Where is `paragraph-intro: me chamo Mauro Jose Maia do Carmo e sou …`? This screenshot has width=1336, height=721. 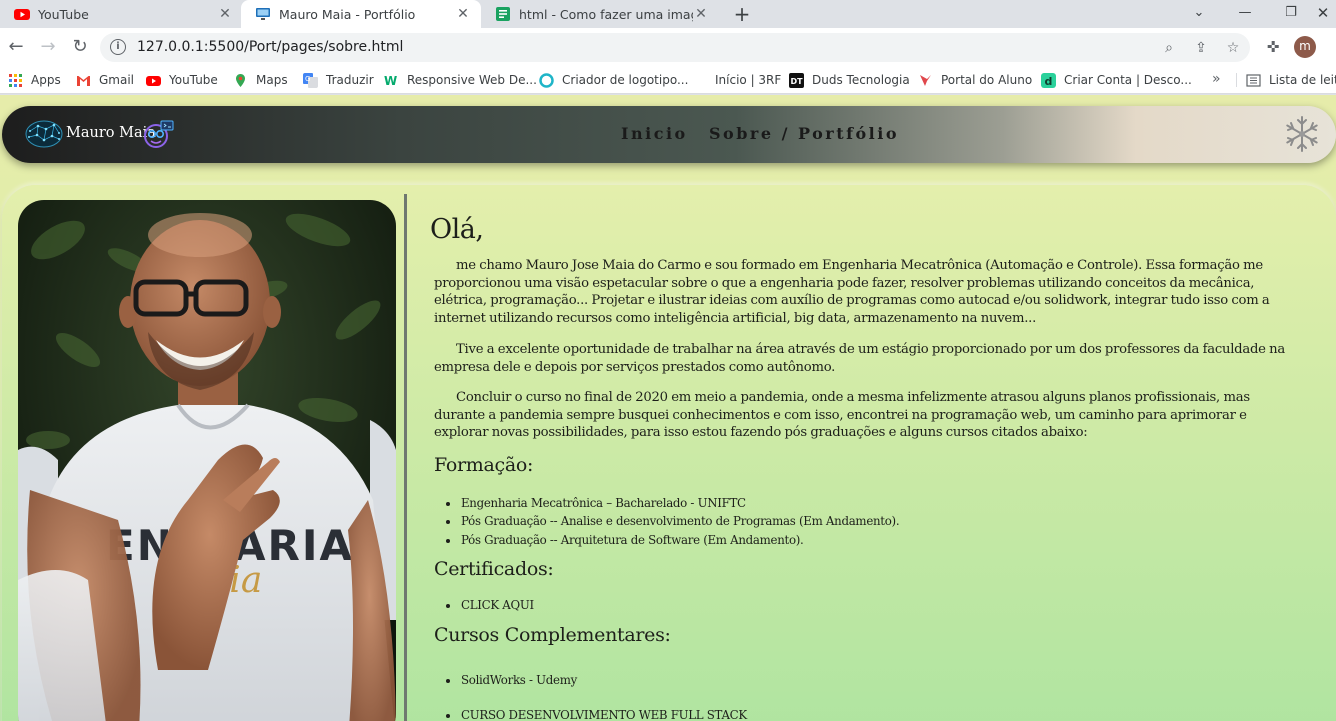
paragraph-intro: me chamo Mauro Jose Maia do Carmo e sou … is located at coordinates (852, 292).